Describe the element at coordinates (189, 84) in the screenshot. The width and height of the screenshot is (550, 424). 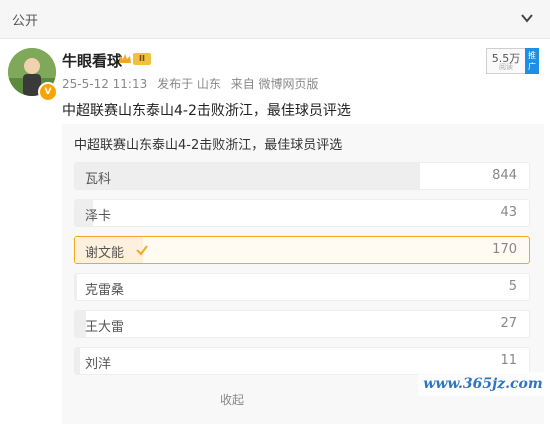
I see `location: 发布于 山东` at that location.